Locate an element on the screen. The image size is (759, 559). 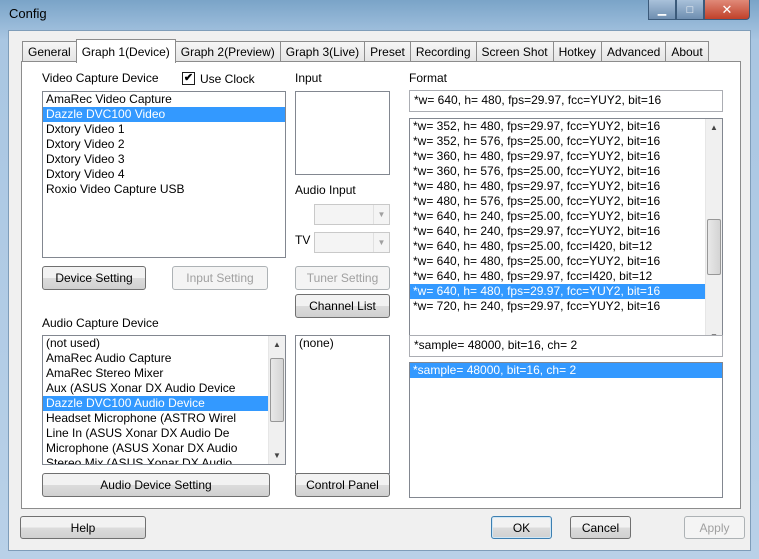
caption-buttons: ▁ □ ✕ is located at coordinates (699, 10).